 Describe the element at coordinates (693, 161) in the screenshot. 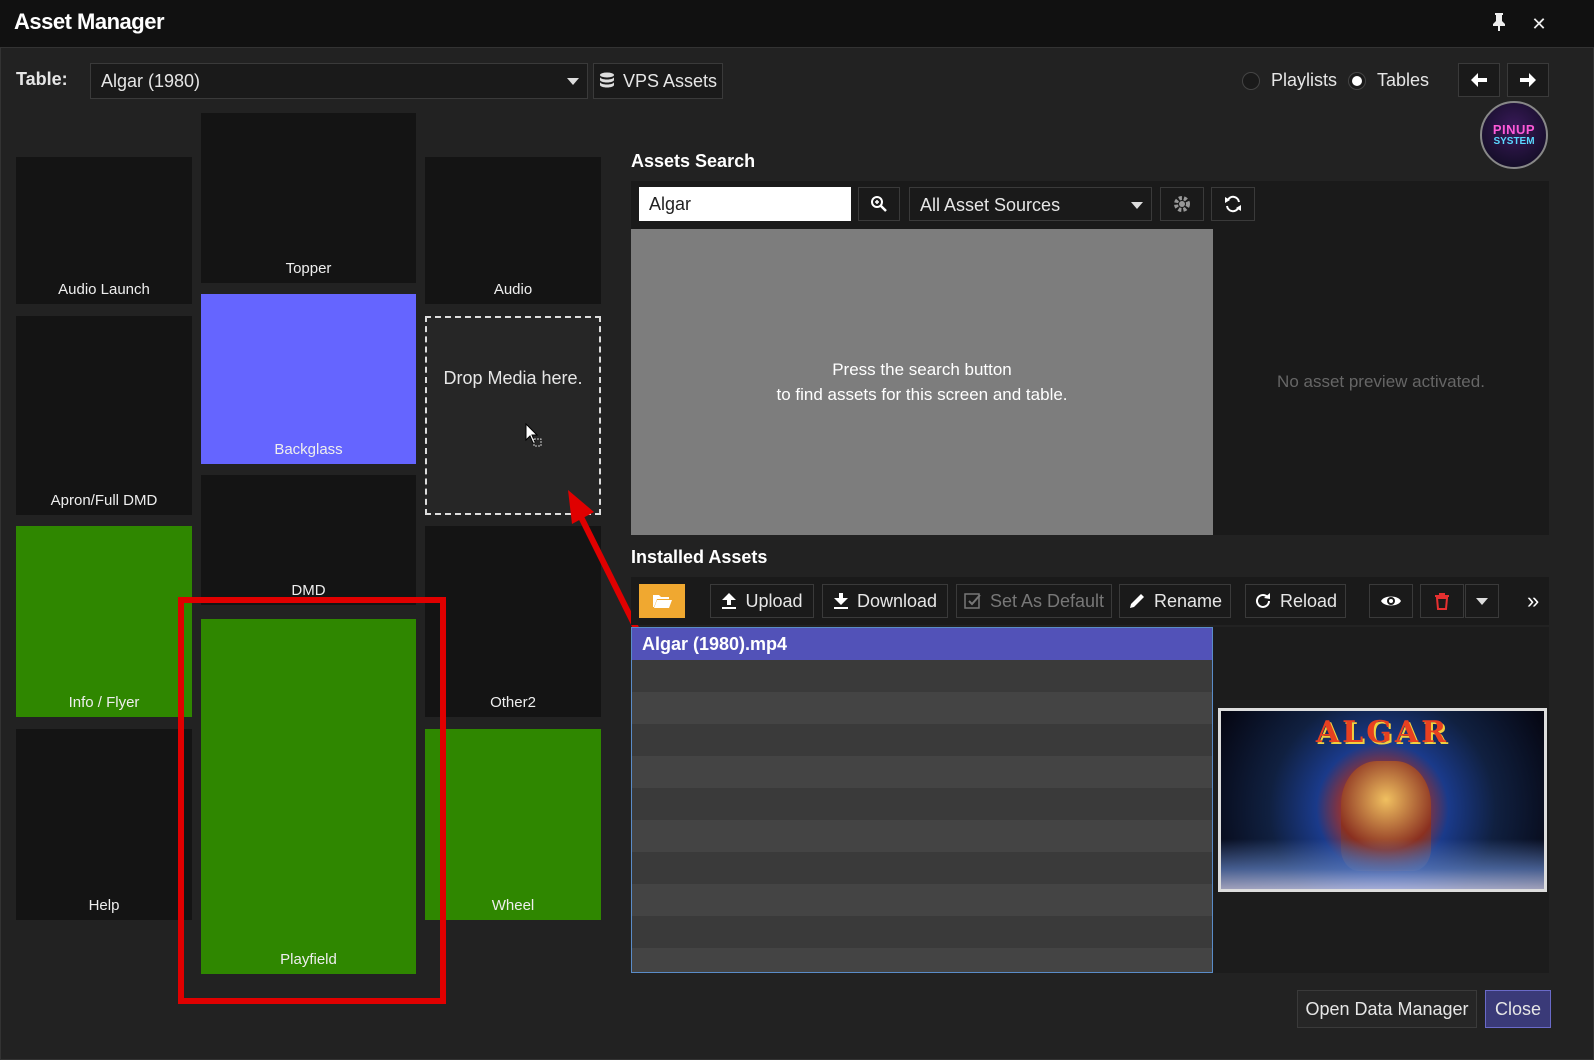

I see `assets-search-heading: Assets Search` at that location.